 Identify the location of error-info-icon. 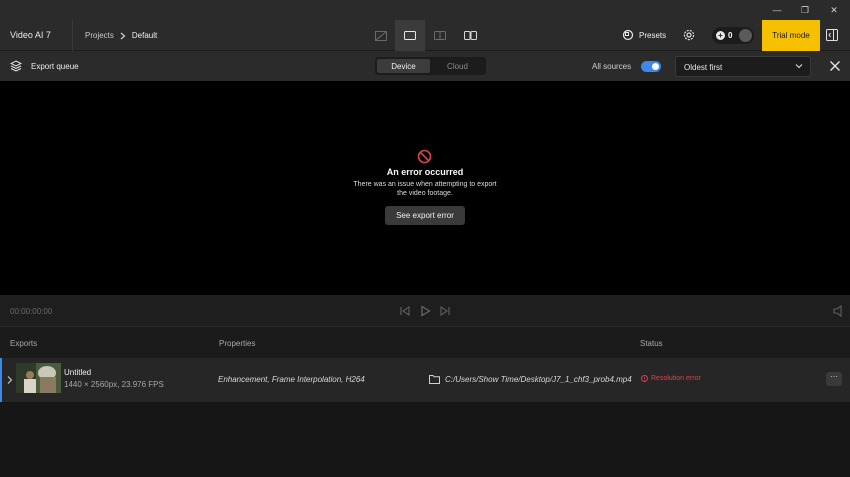
(644, 378).